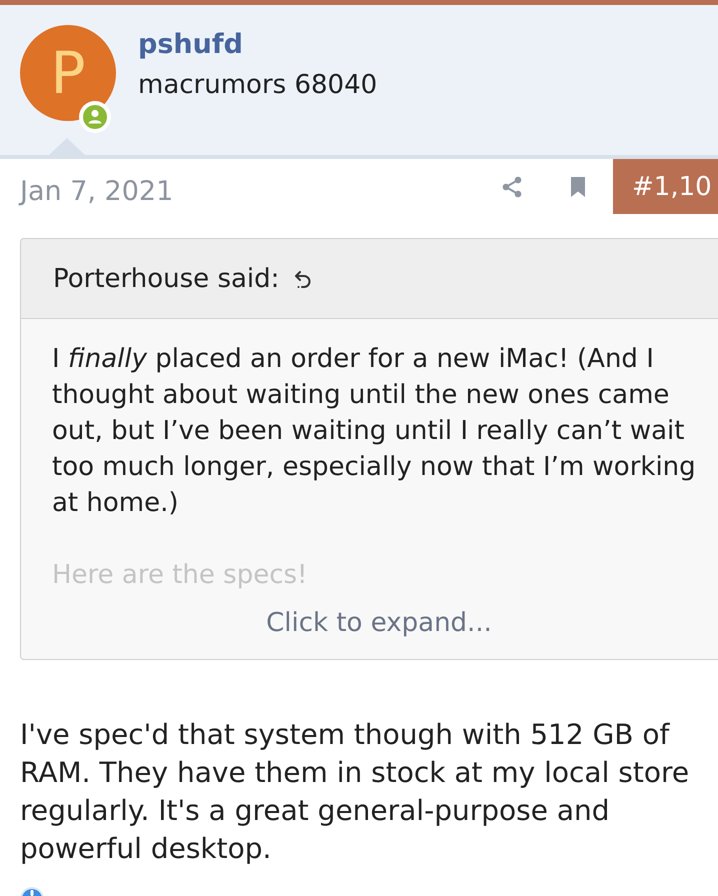 This screenshot has height=896, width=718. What do you see at coordinates (97, 191) in the screenshot?
I see `post-date: Jan 7, 2021` at bounding box center [97, 191].